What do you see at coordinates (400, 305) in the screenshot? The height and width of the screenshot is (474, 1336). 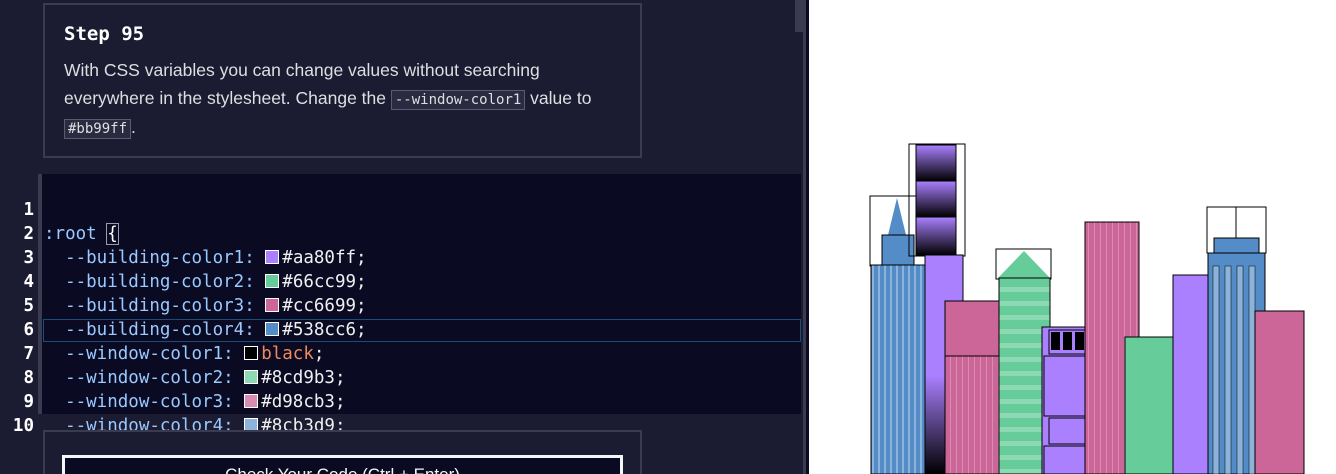 I see `code-line: 5 --building-color4: #538cc6;` at bounding box center [400, 305].